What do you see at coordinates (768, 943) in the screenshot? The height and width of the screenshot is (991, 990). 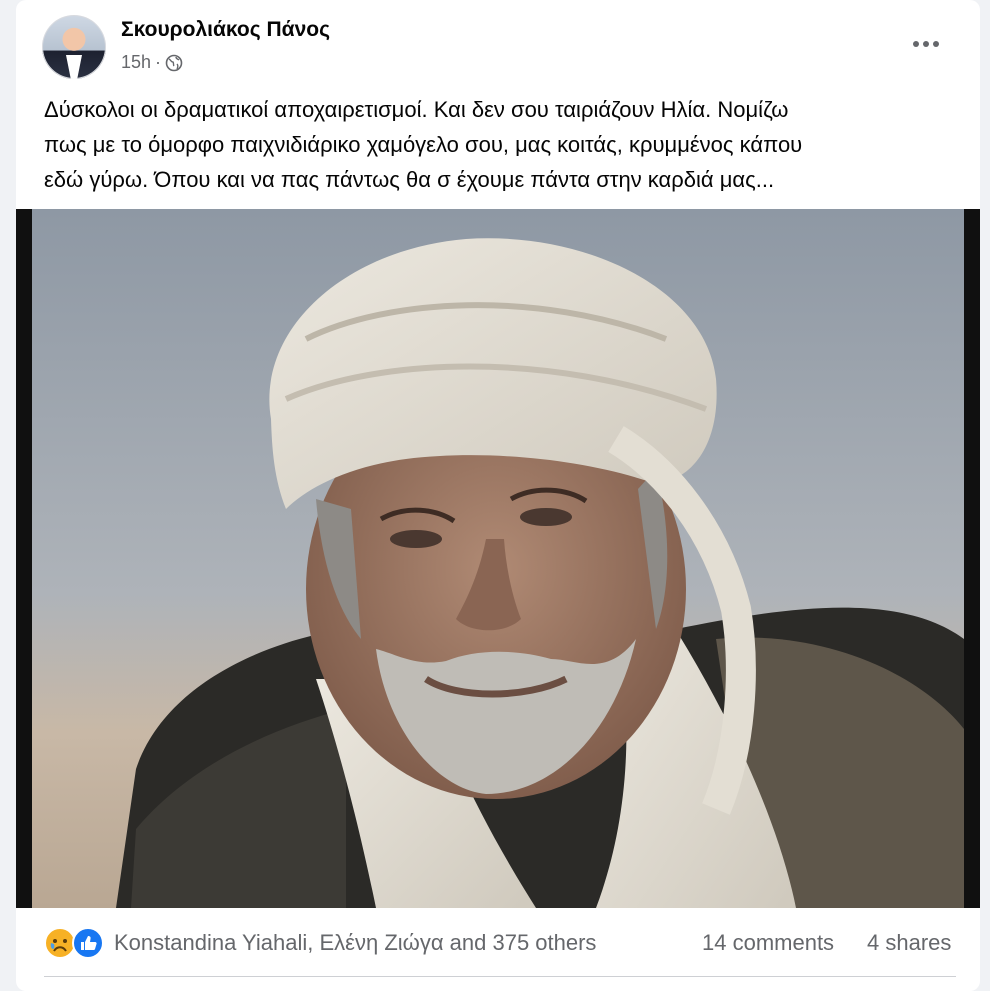 I see `comments-count: 14 comments` at bounding box center [768, 943].